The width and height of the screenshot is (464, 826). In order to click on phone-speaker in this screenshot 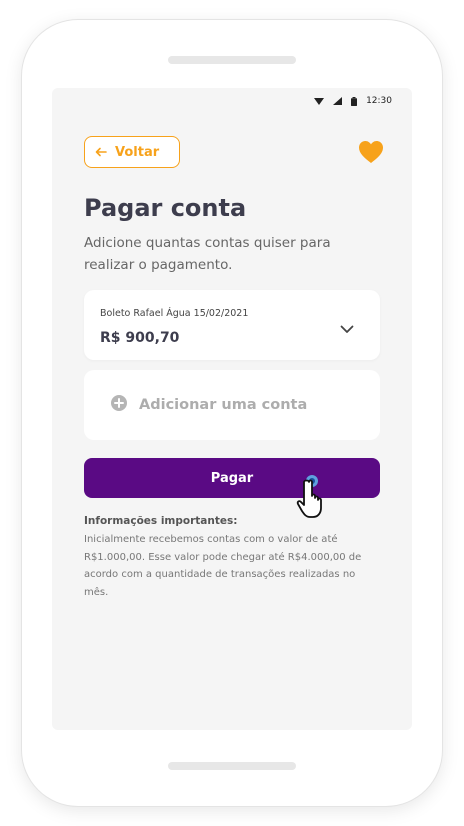, I will do `click(232, 60)`.